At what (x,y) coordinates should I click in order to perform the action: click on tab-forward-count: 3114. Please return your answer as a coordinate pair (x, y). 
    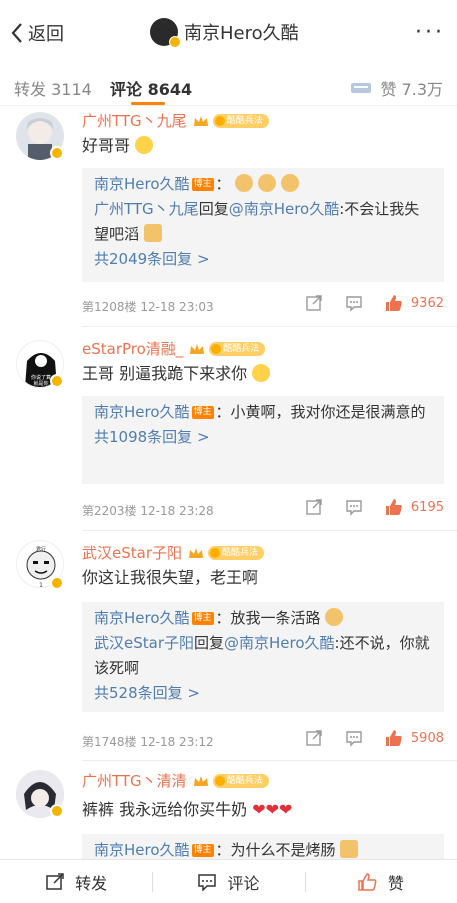
    Looking at the image, I should click on (71, 89).